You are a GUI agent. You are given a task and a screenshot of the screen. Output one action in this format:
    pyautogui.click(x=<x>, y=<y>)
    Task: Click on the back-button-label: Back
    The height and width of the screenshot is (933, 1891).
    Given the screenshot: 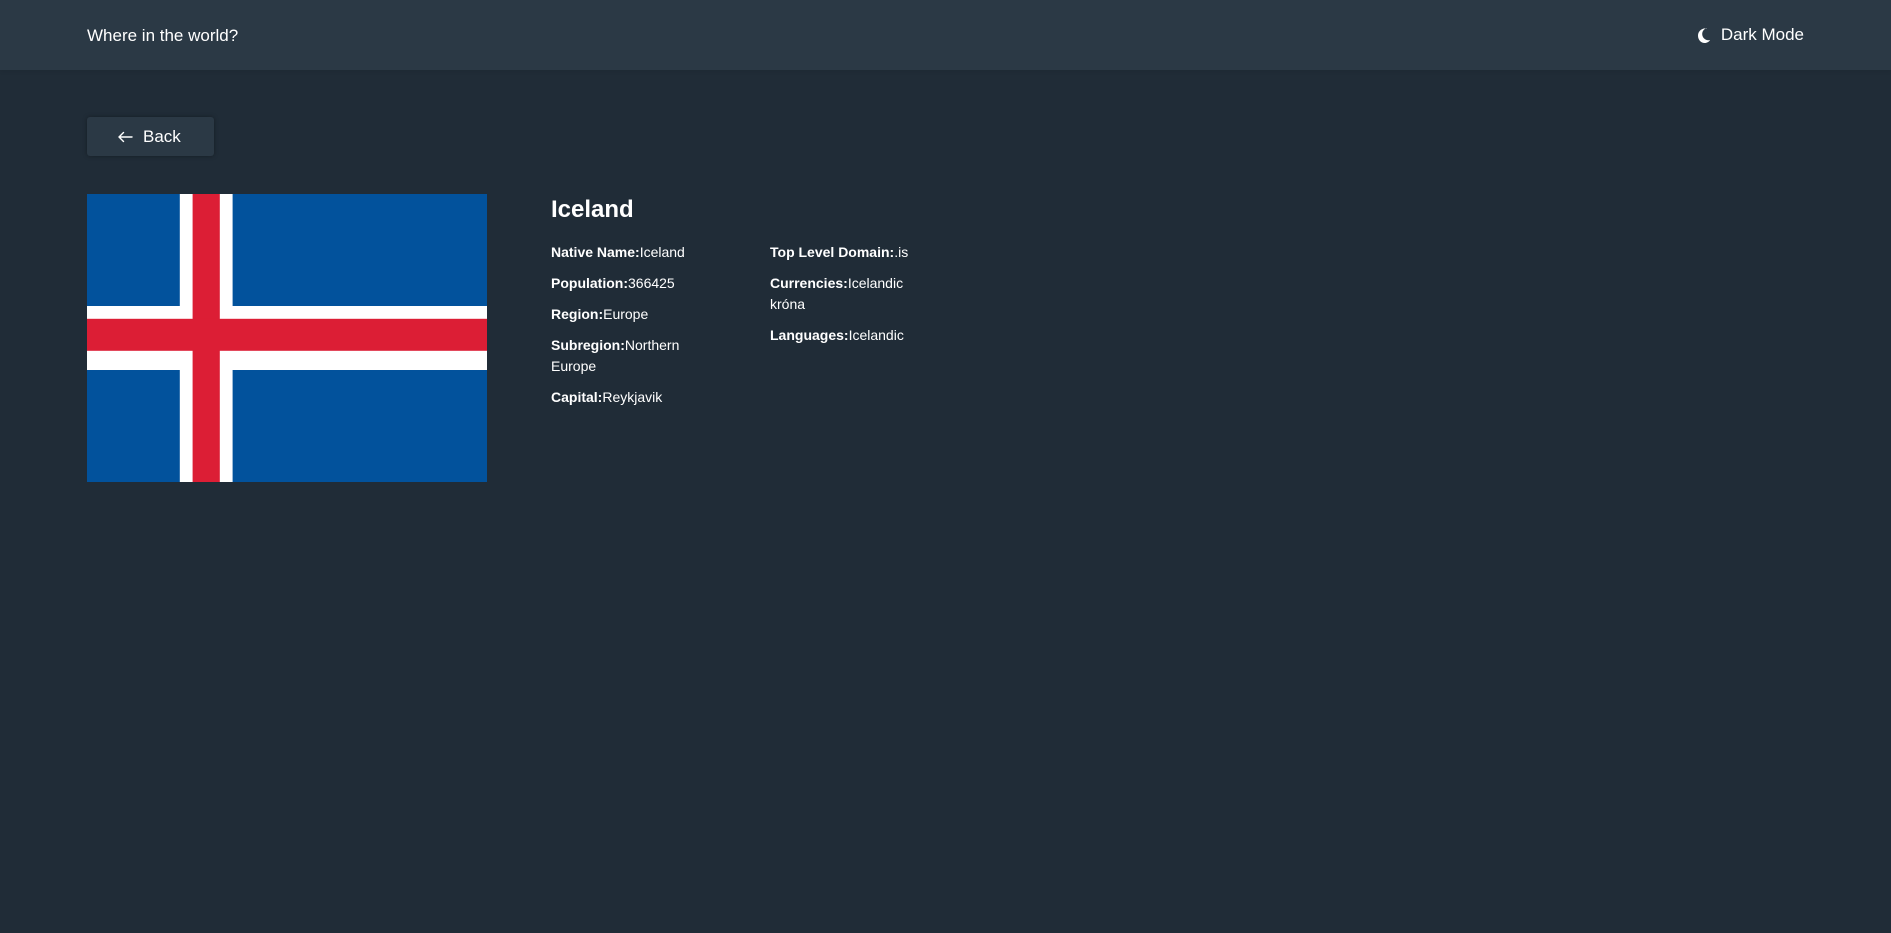 What is the action you would take?
    pyautogui.click(x=162, y=136)
    